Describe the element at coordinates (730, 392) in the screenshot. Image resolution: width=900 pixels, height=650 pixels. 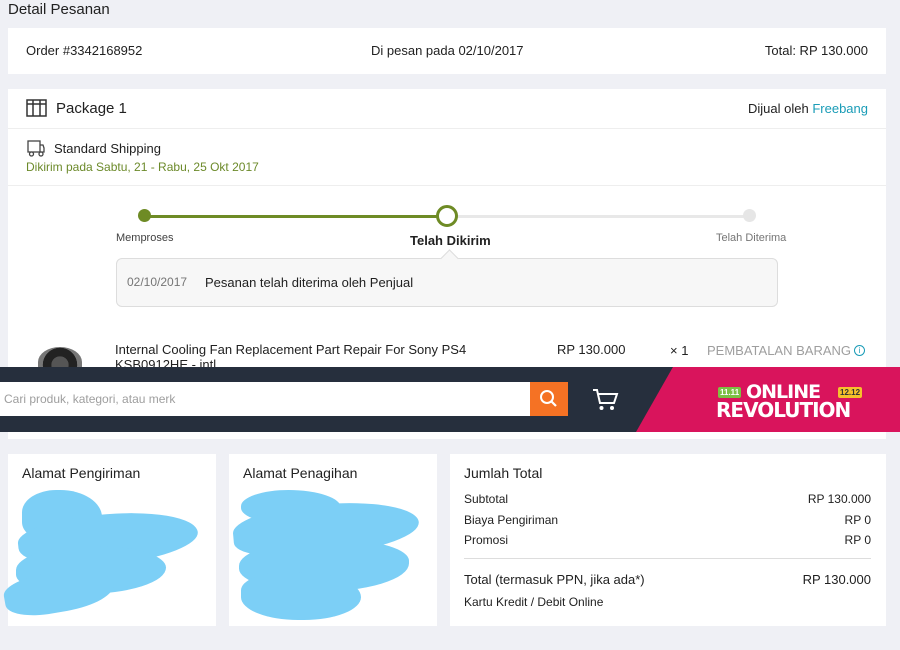
I see `promo-badge-1111: 11.11` at that location.